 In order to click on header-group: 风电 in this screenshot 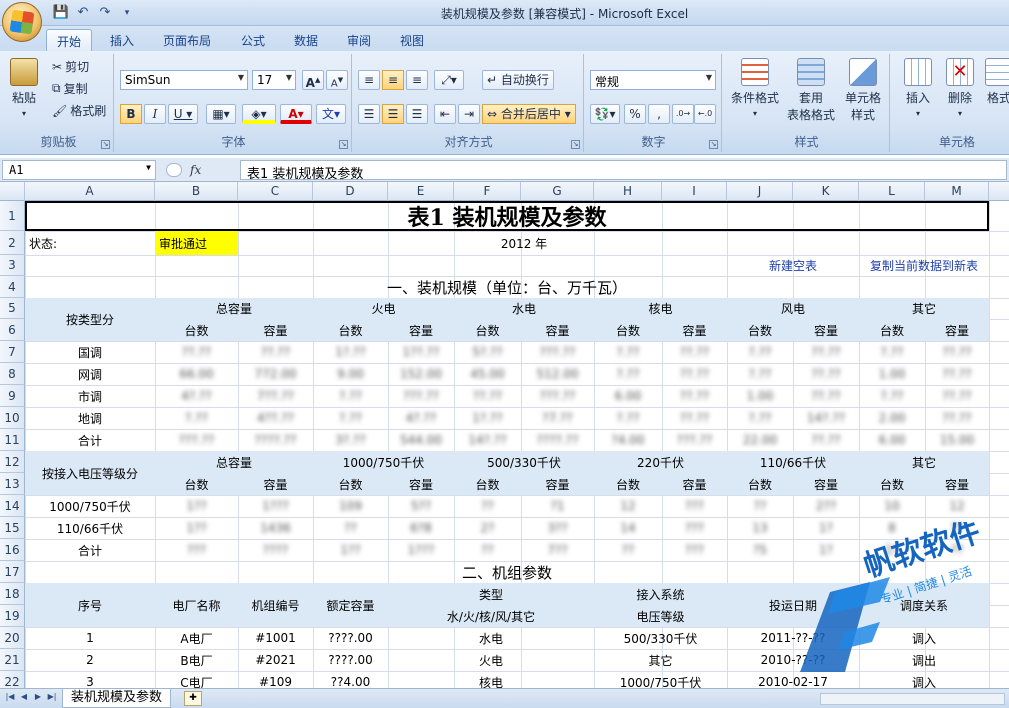, I will do `click(793, 308)`.